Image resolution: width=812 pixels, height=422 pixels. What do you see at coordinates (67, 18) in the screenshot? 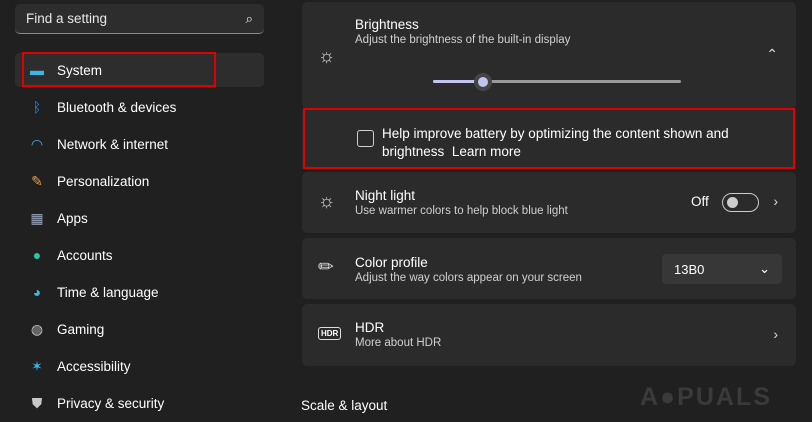
I see `search-placeholder: Find a setting` at bounding box center [67, 18].